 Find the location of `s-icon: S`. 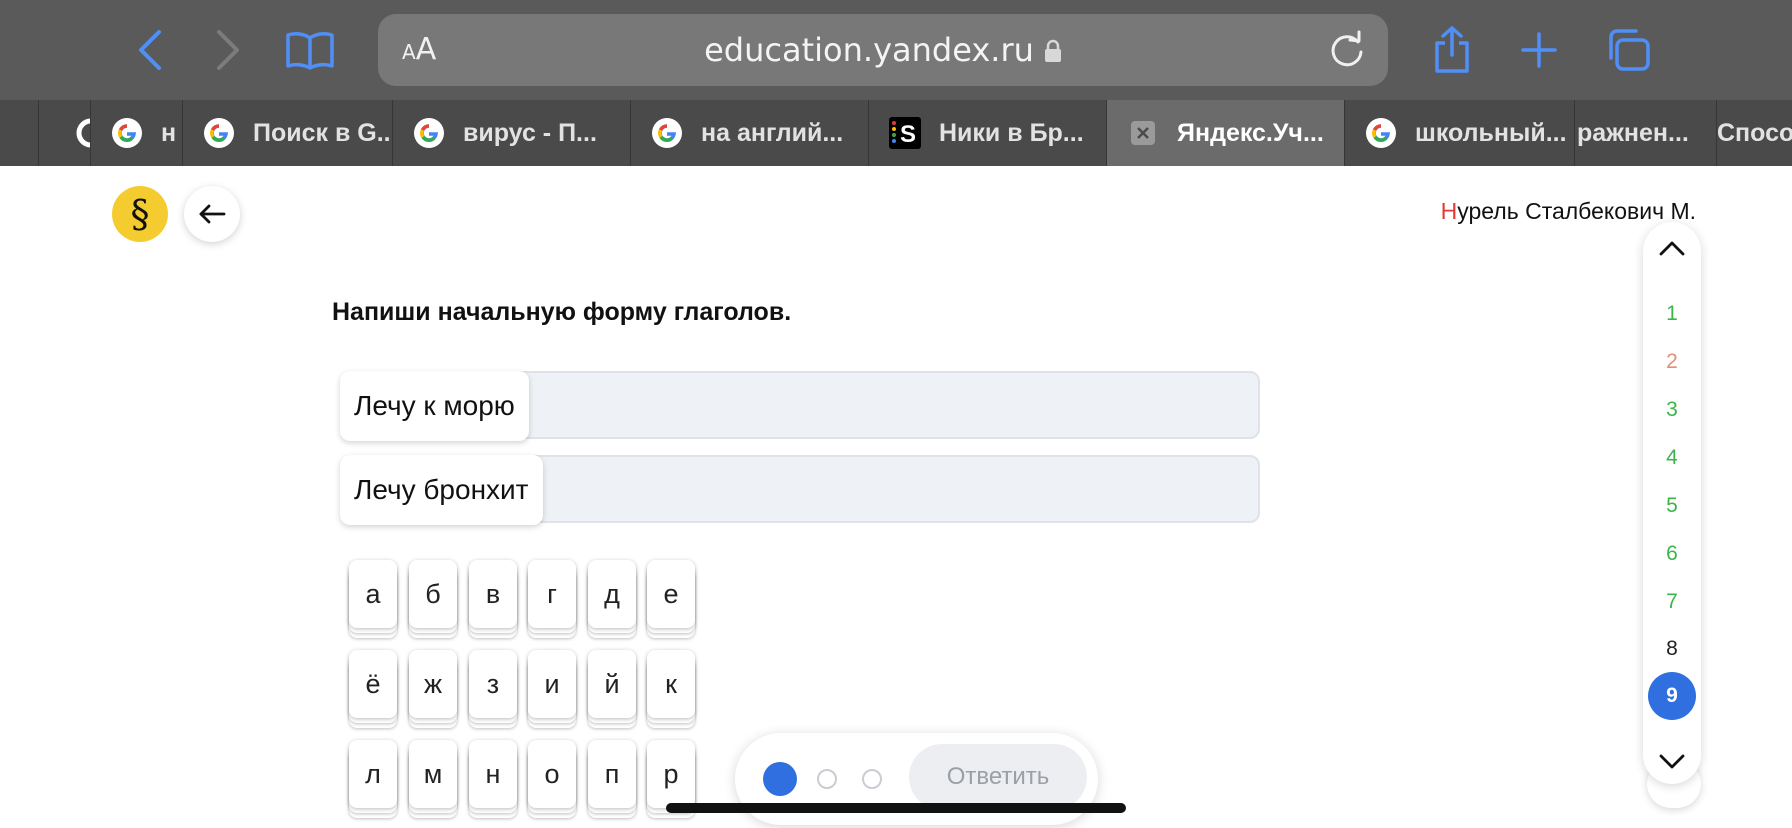

s-icon: S is located at coordinates (905, 133).